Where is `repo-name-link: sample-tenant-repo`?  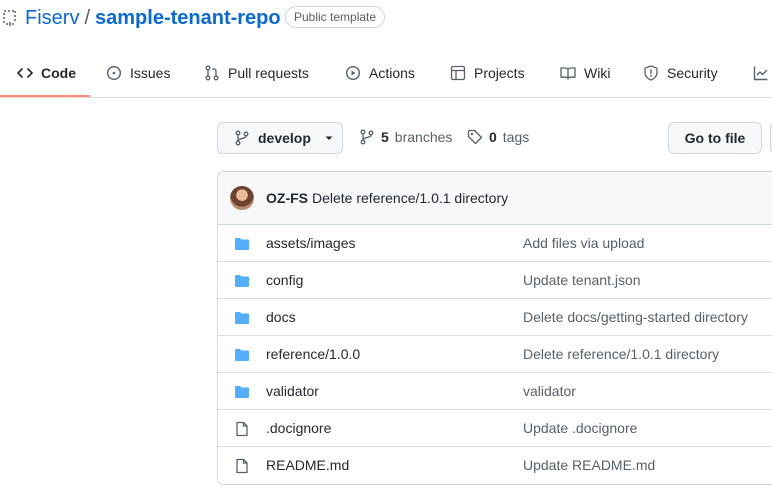 repo-name-link: sample-tenant-repo is located at coordinates (188, 18).